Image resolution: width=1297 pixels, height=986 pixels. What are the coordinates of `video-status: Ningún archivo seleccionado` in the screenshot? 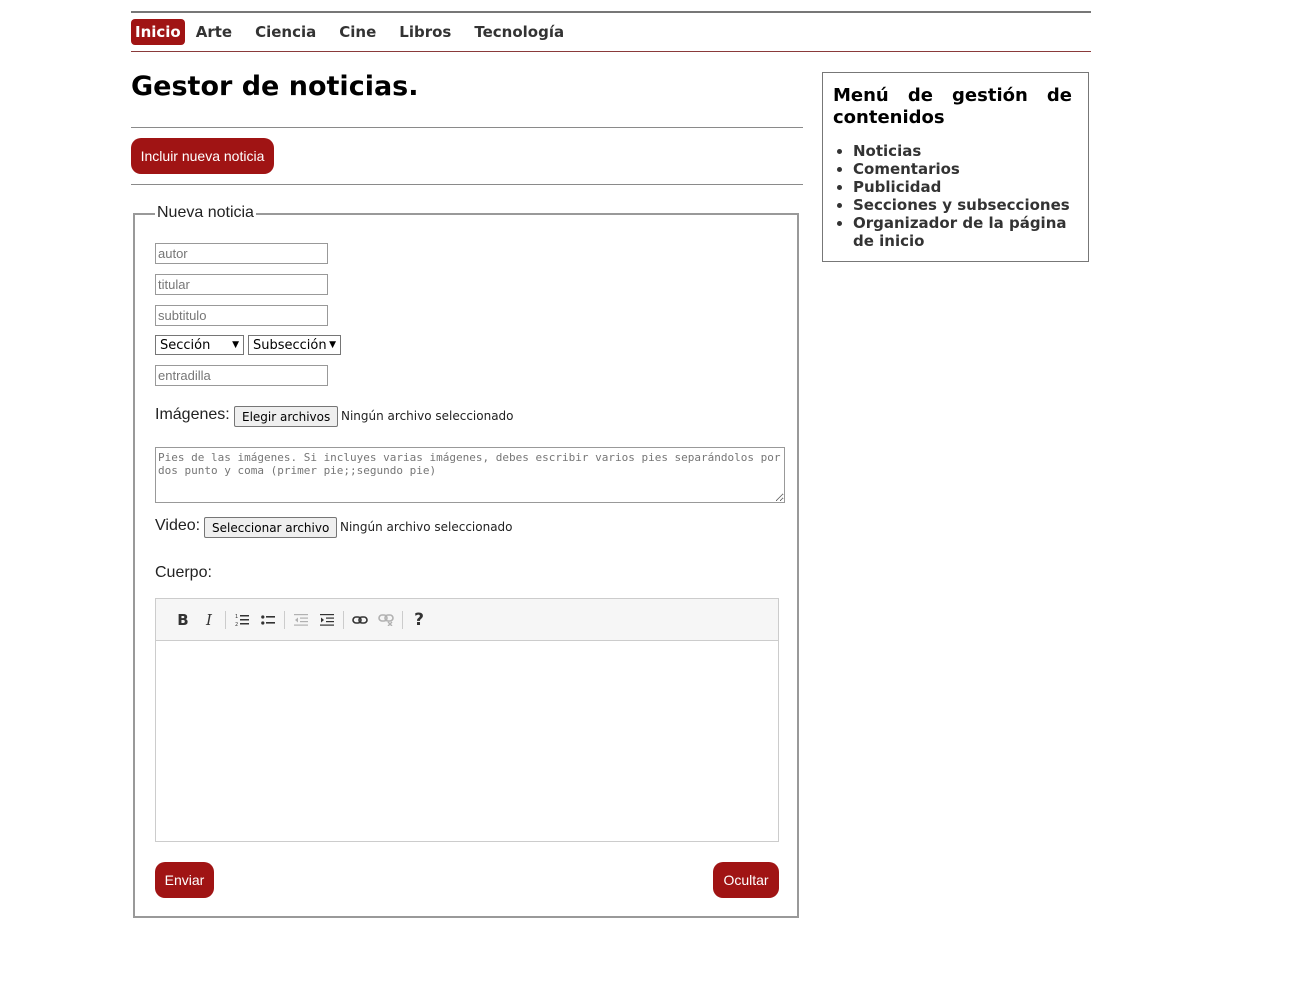 It's located at (426, 527).